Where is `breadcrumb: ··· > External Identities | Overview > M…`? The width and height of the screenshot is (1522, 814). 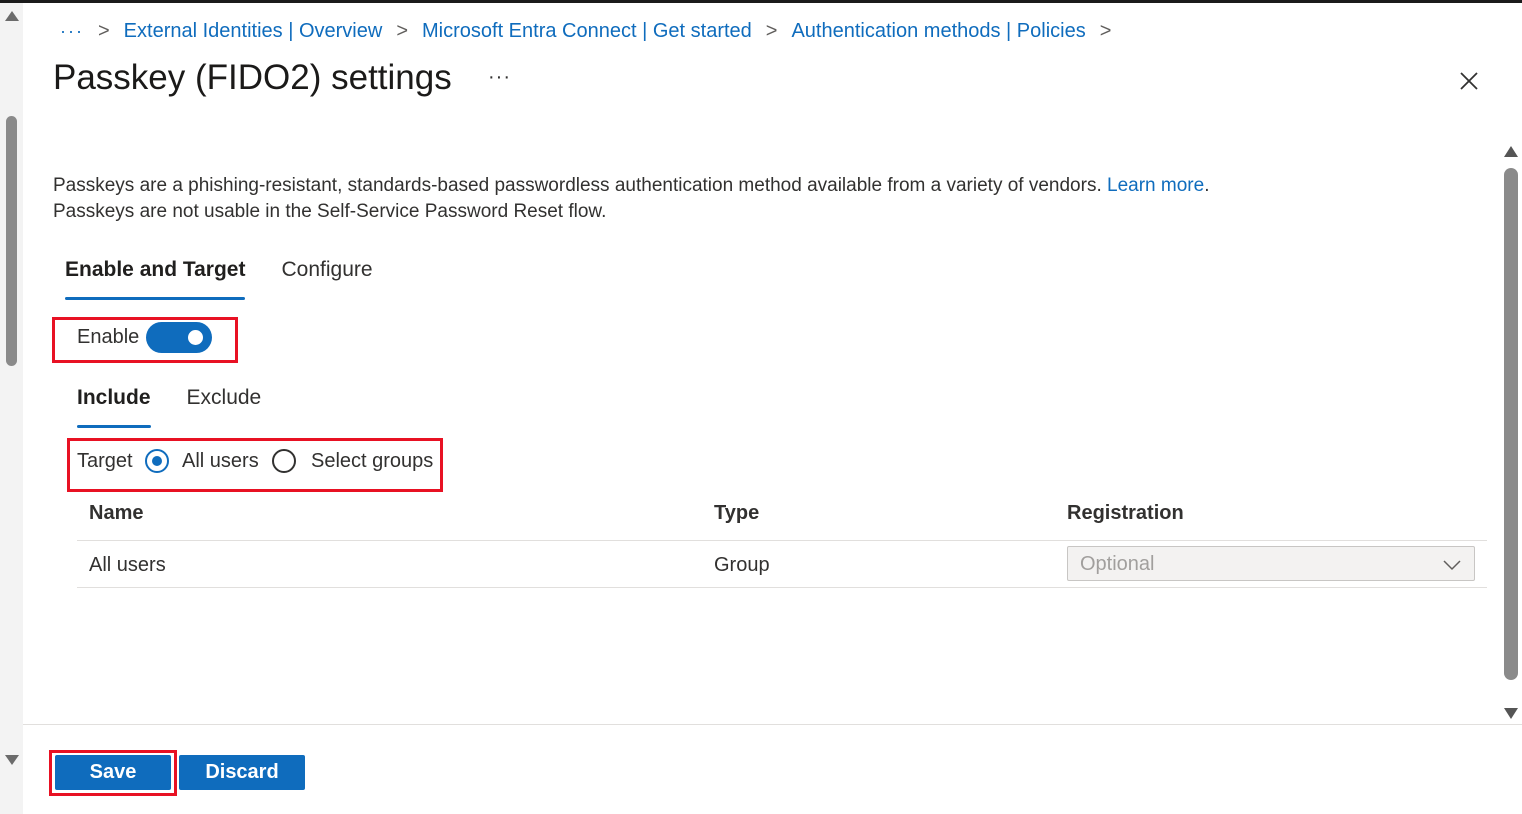 breadcrumb: ··· > External Identities | Overview > M… is located at coordinates (592, 31).